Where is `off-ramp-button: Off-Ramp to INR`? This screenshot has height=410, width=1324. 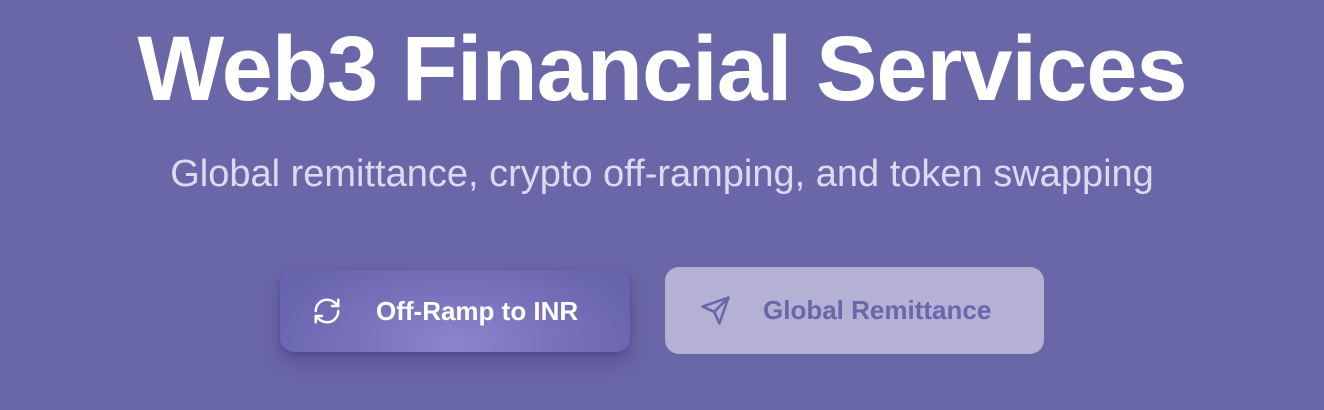 off-ramp-button: Off-Ramp to INR is located at coordinates (455, 311).